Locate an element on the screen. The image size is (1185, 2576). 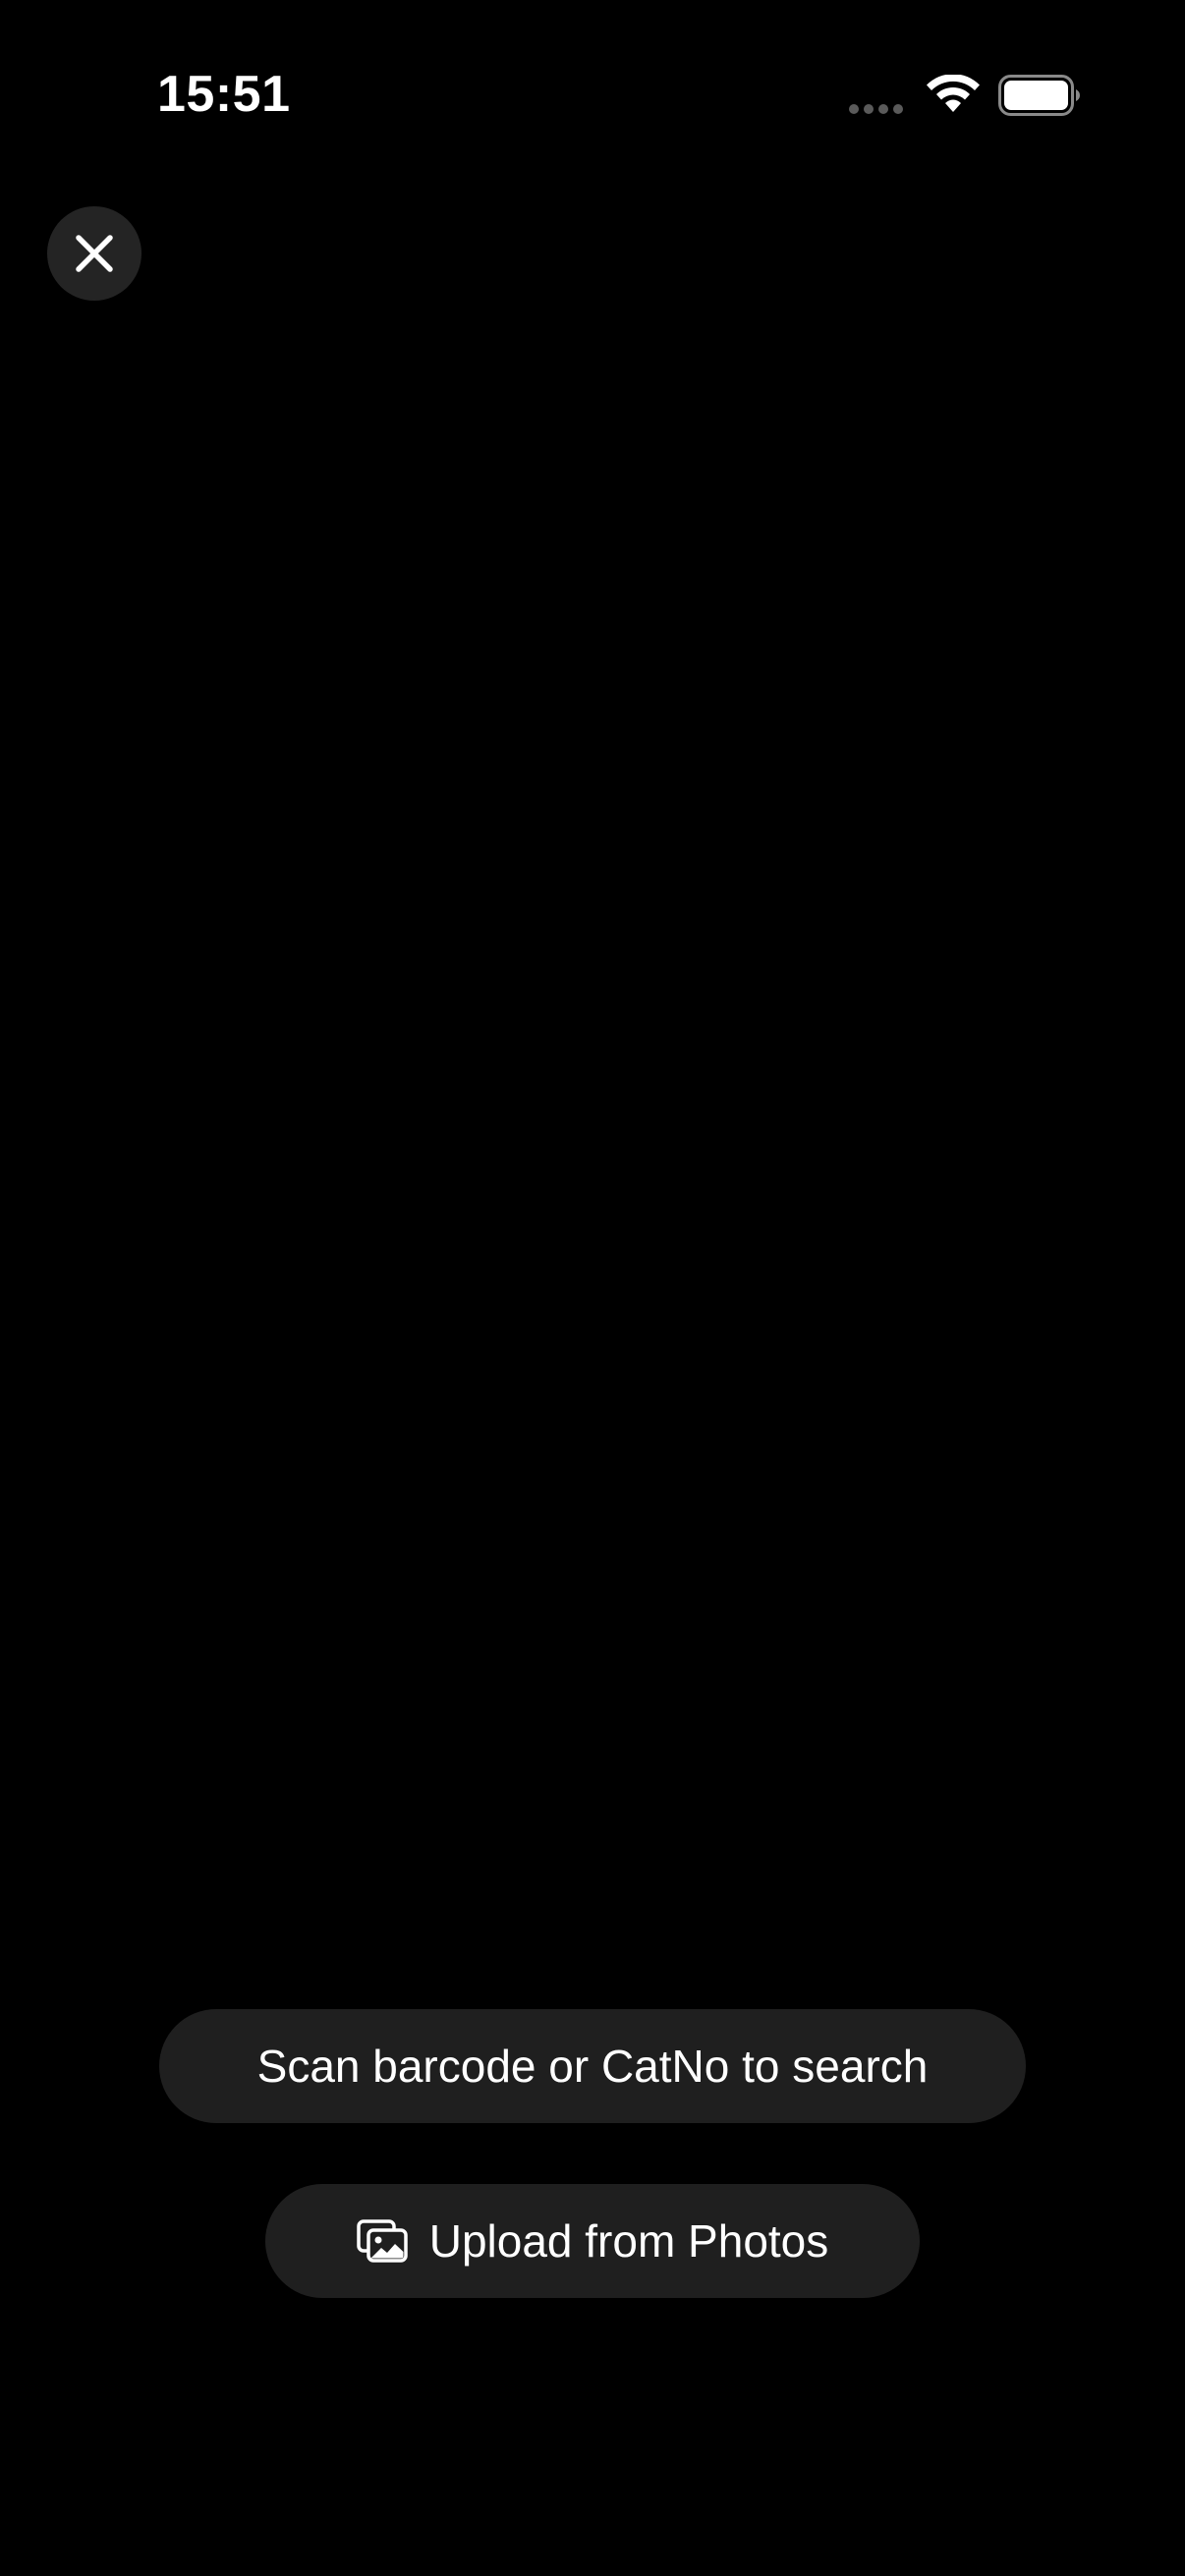
signal-dots-icon is located at coordinates (876, 109).